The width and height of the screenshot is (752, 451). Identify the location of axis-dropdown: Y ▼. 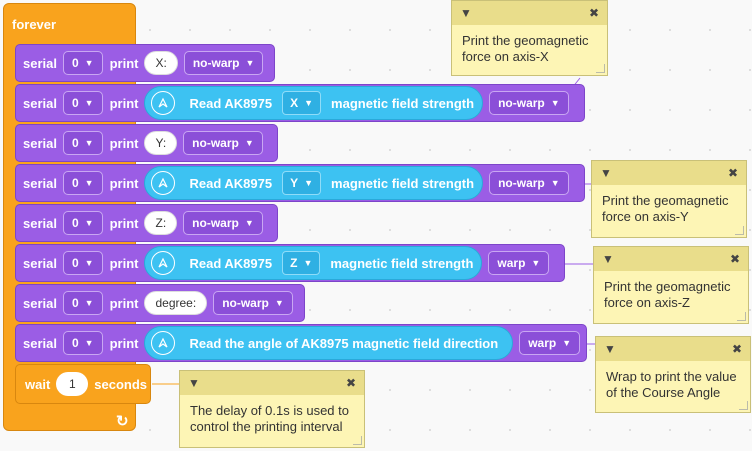
(302, 183).